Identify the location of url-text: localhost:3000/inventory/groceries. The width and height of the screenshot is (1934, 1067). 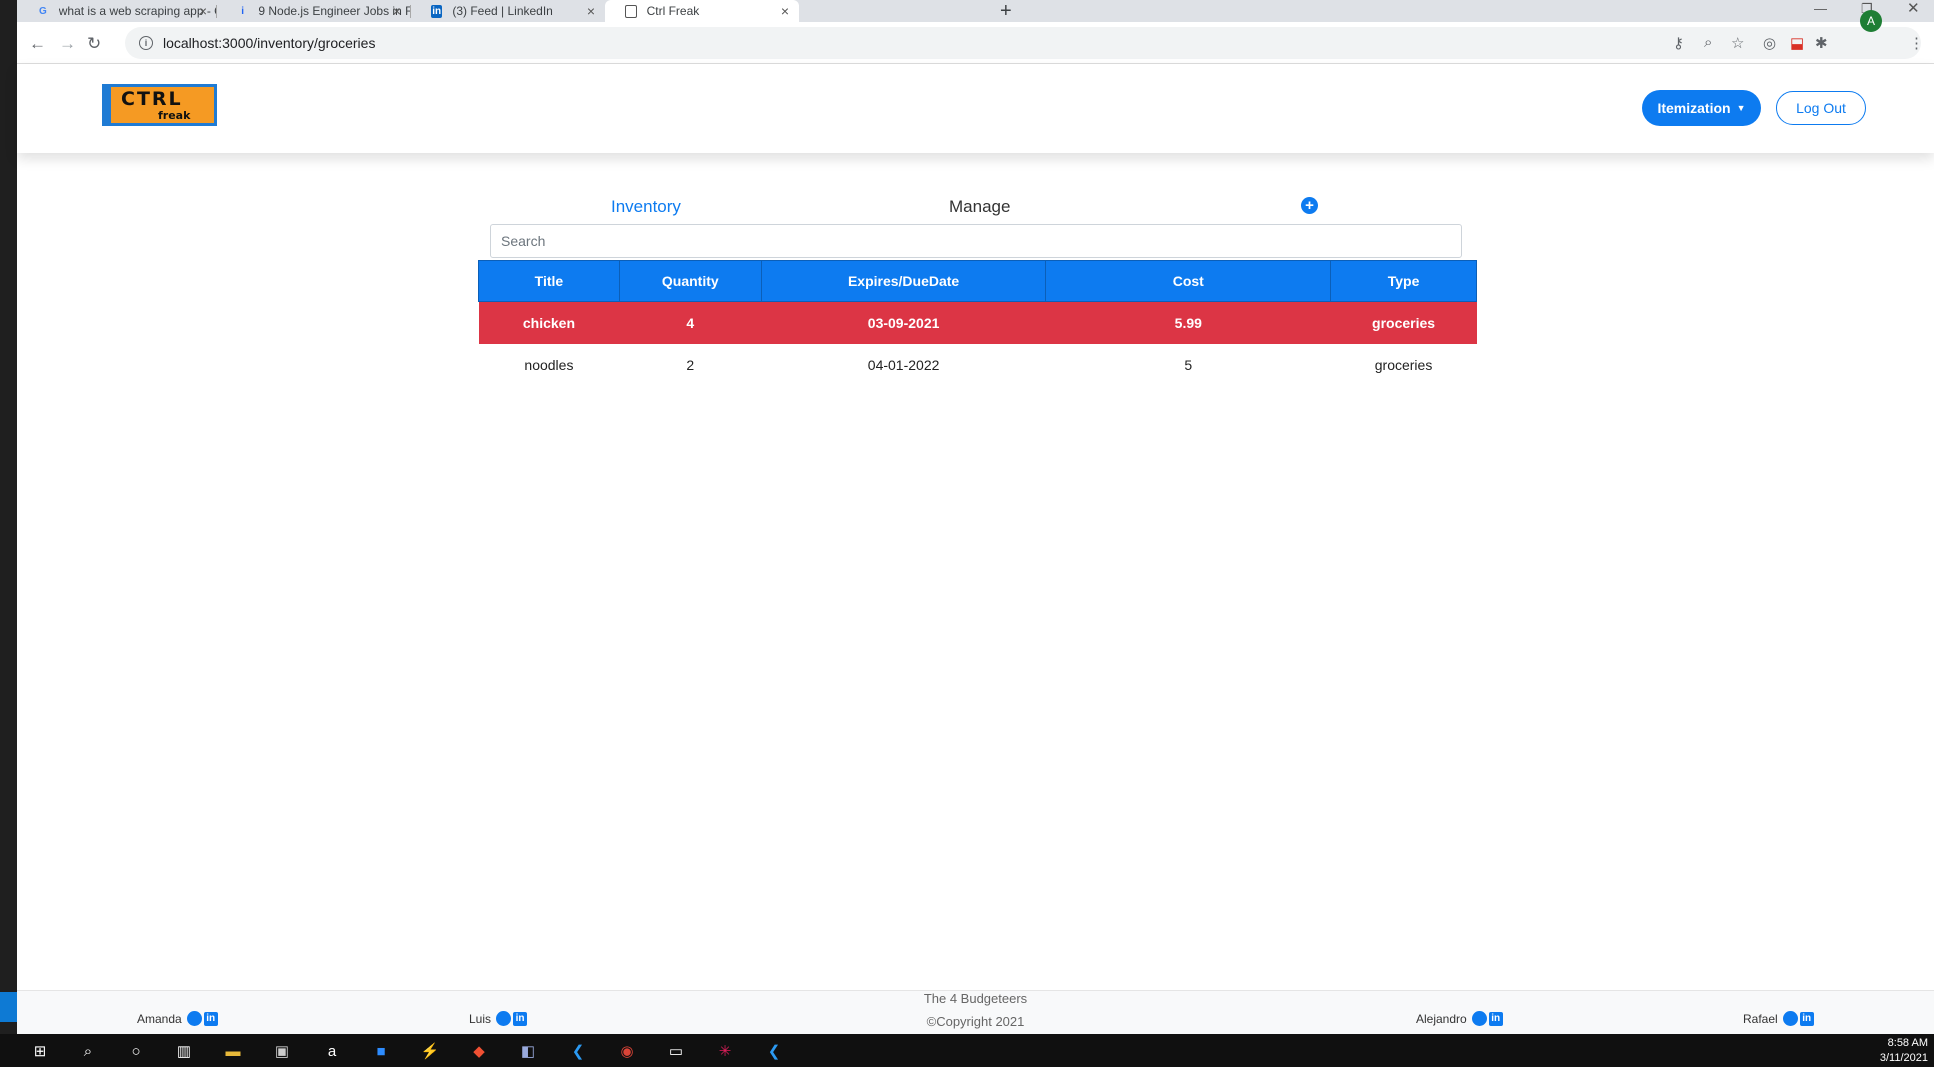
(269, 43).